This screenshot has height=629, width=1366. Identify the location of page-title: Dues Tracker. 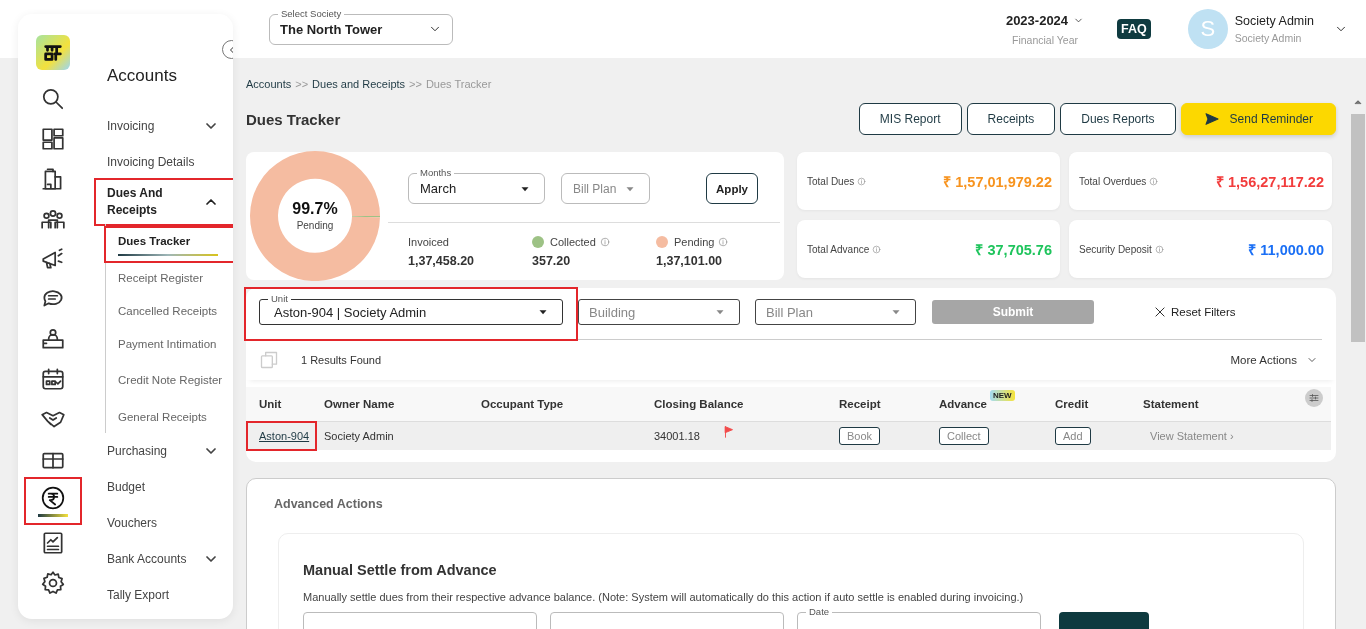
(294, 119).